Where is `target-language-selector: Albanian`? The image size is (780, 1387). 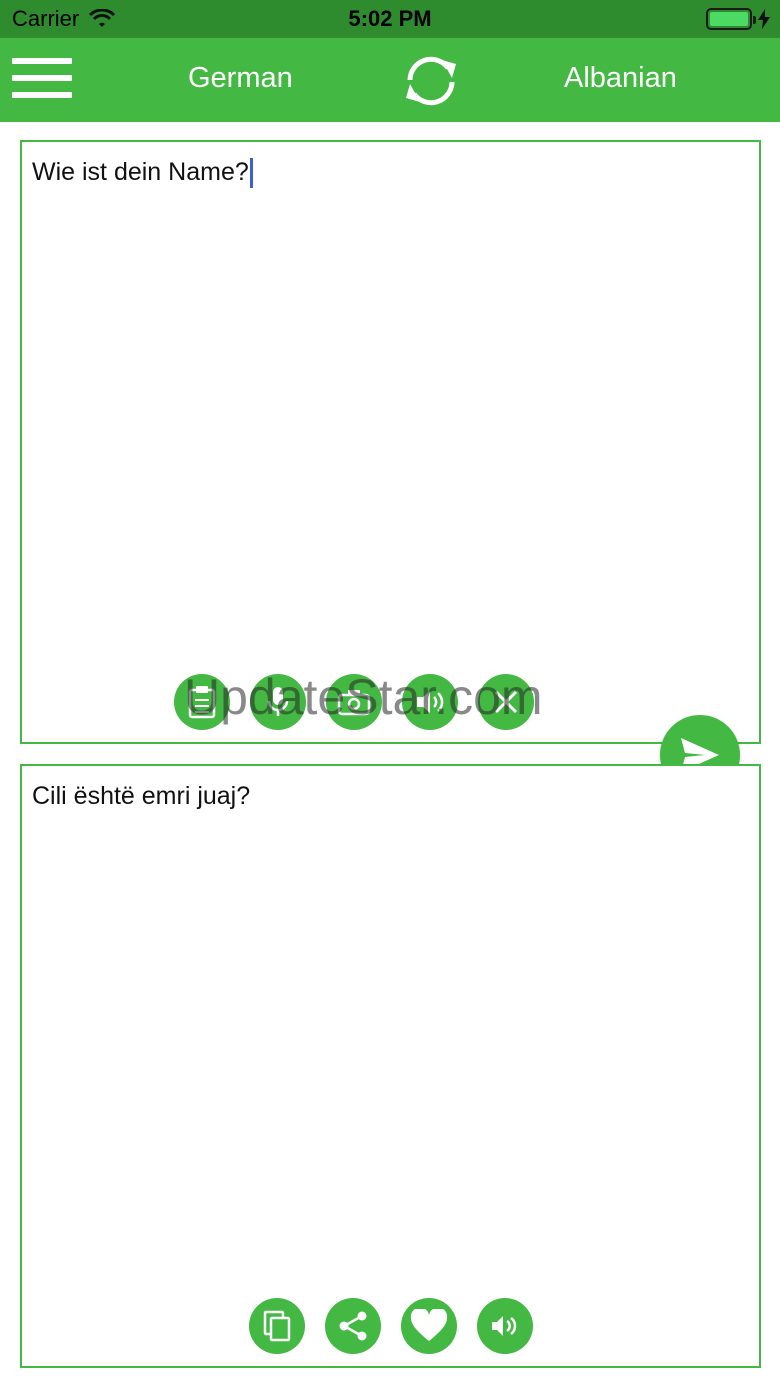
target-language-selector: Albanian is located at coordinates (620, 78).